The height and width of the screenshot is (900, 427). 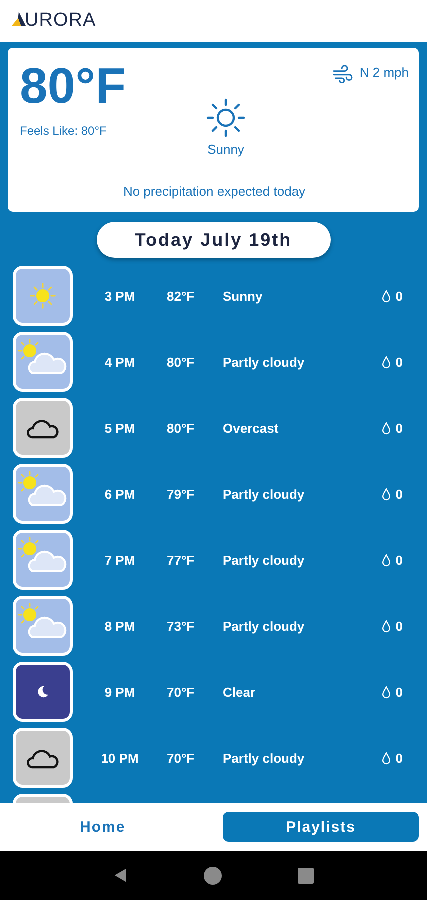 What do you see at coordinates (120, 875) in the screenshot?
I see `back-icon` at bounding box center [120, 875].